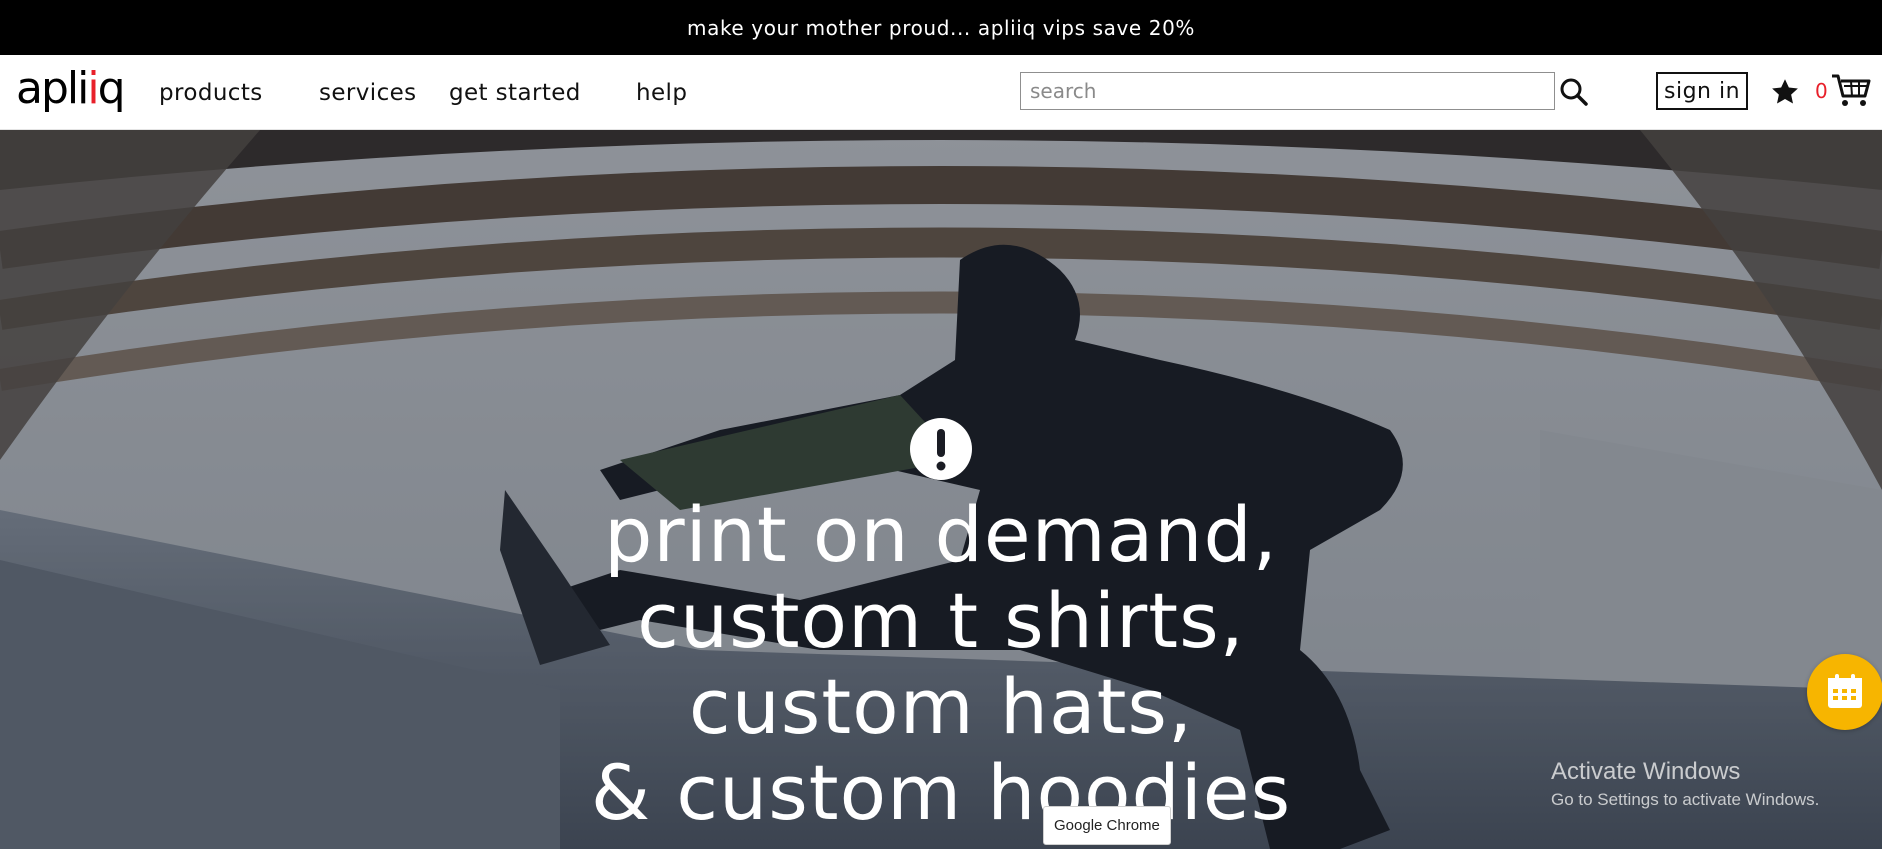 Image resolution: width=1882 pixels, height=849 pixels. Describe the element at coordinates (368, 92) in the screenshot. I see `nav-services: services` at that location.